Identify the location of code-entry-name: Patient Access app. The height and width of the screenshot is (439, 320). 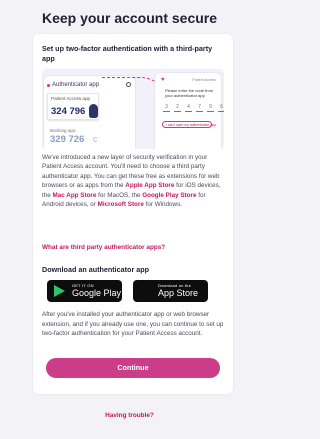
(71, 98).